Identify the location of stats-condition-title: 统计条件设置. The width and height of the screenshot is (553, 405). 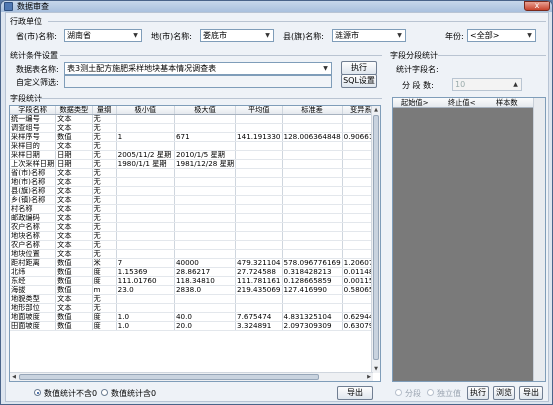
(34, 55).